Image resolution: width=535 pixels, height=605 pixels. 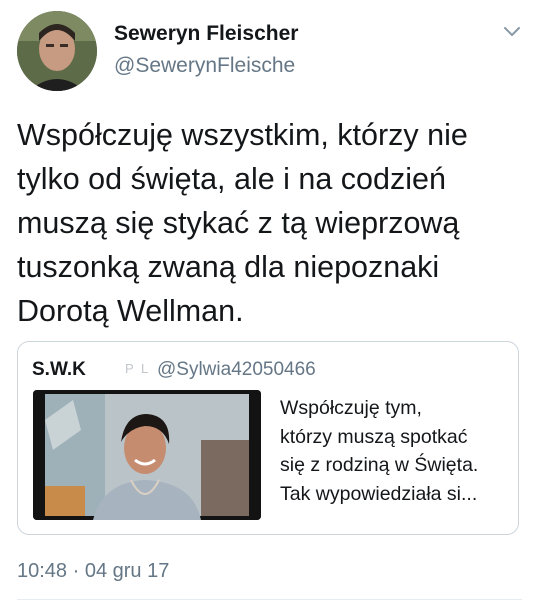 What do you see at coordinates (351, 408) in the screenshot?
I see `quoted-text-line: Współczuję tym,` at bounding box center [351, 408].